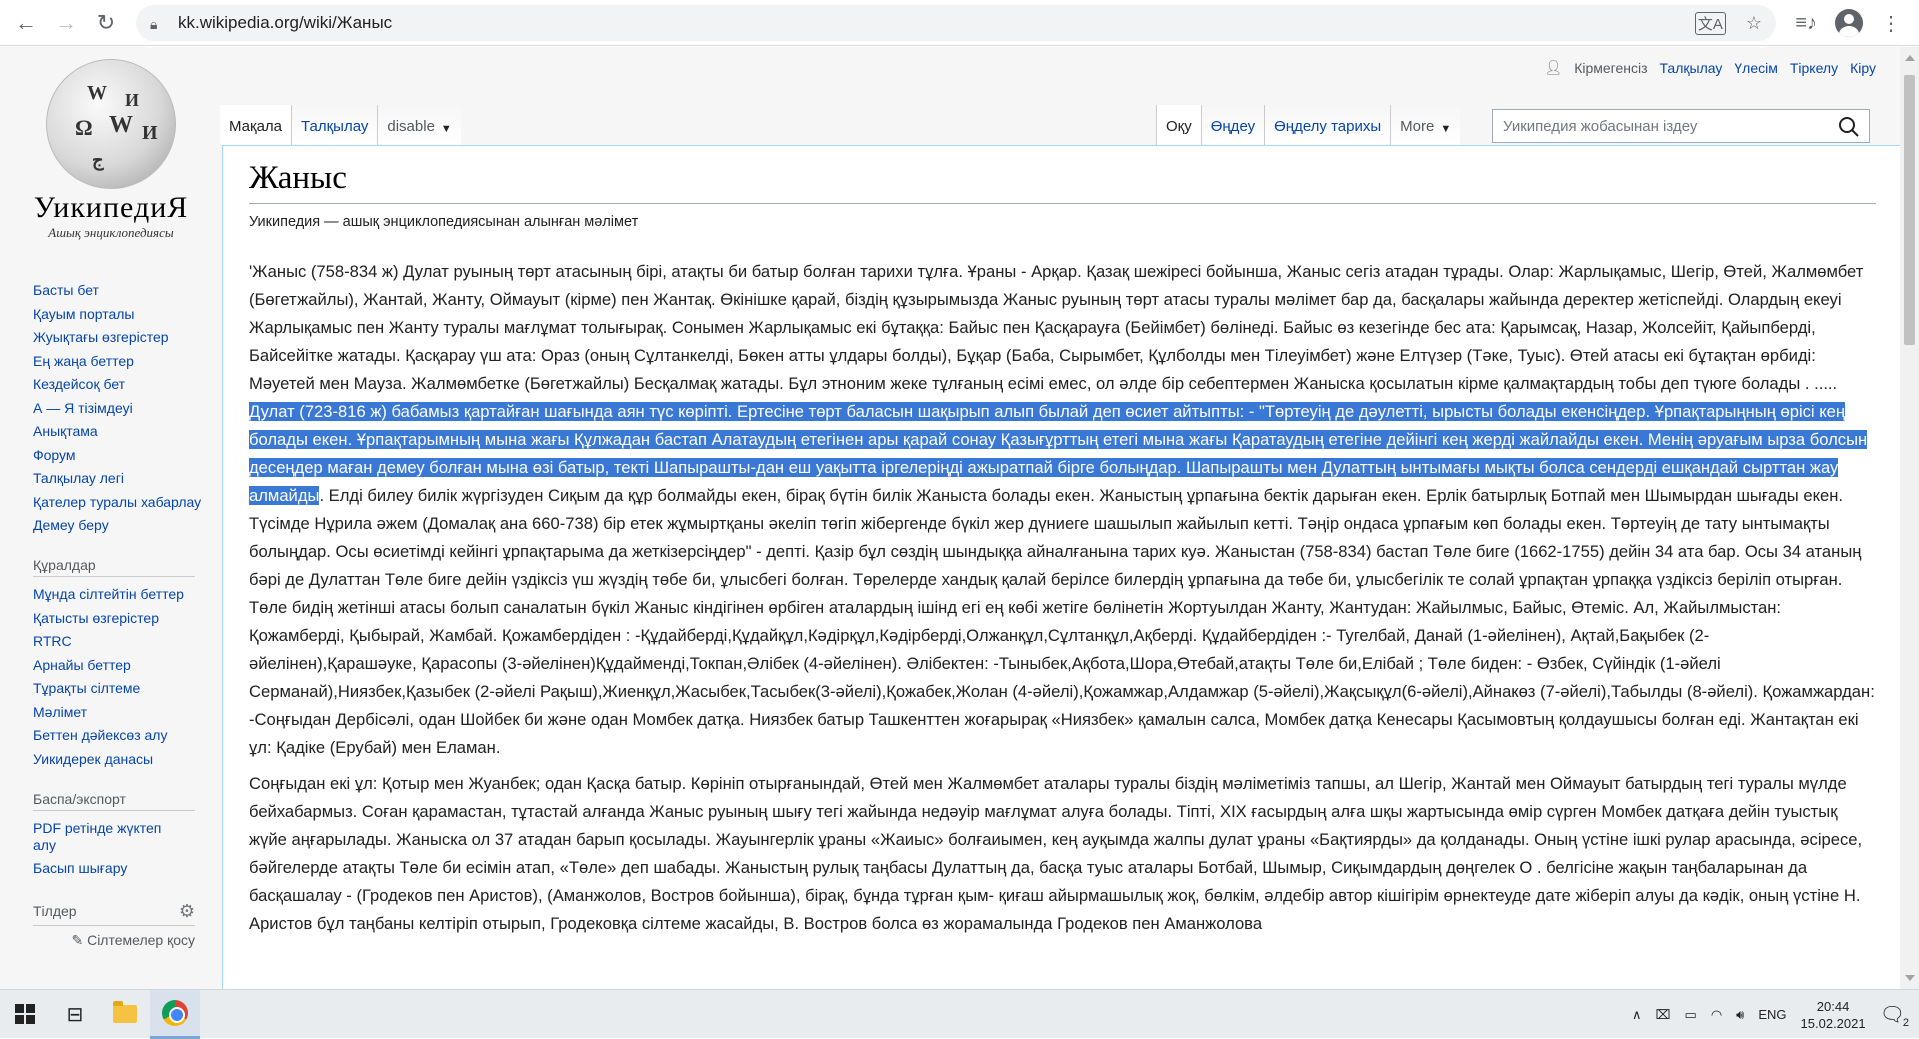  What do you see at coordinates (411, 126) in the screenshot?
I see `variant-label: disable` at bounding box center [411, 126].